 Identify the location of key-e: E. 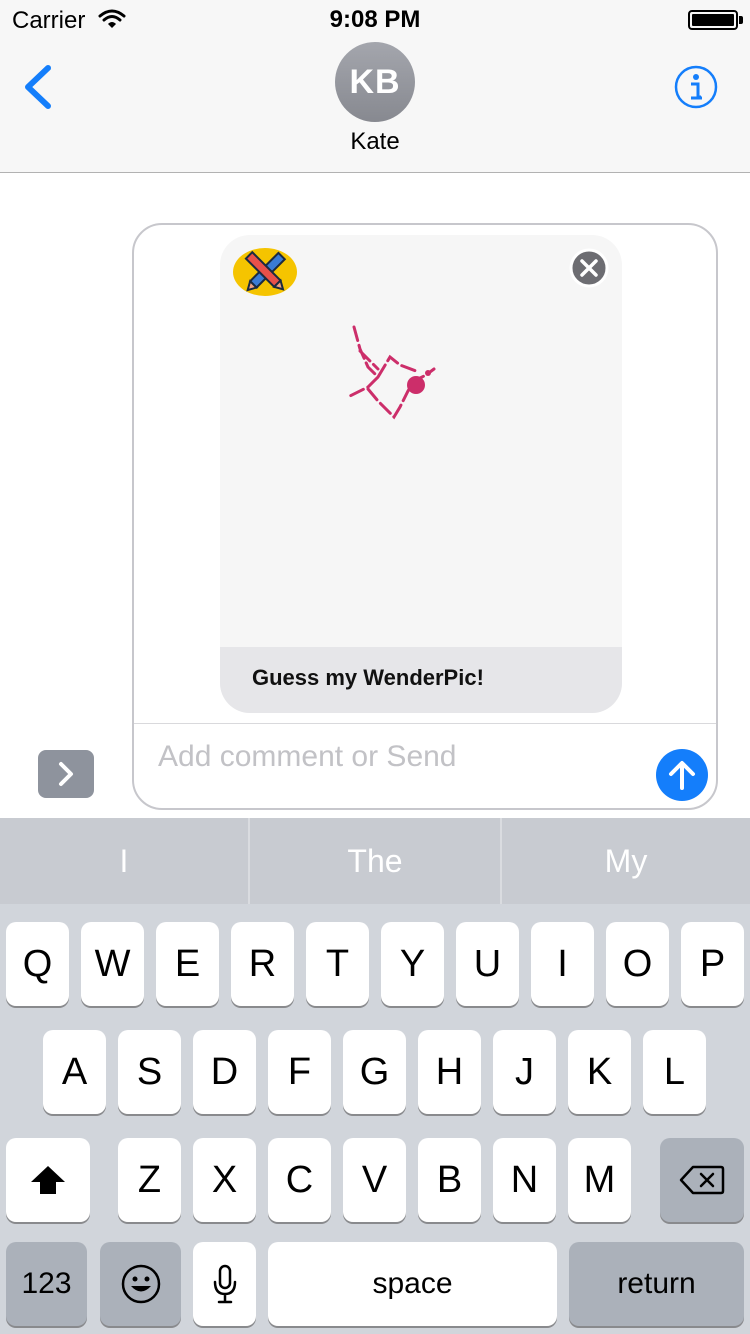
(187, 964).